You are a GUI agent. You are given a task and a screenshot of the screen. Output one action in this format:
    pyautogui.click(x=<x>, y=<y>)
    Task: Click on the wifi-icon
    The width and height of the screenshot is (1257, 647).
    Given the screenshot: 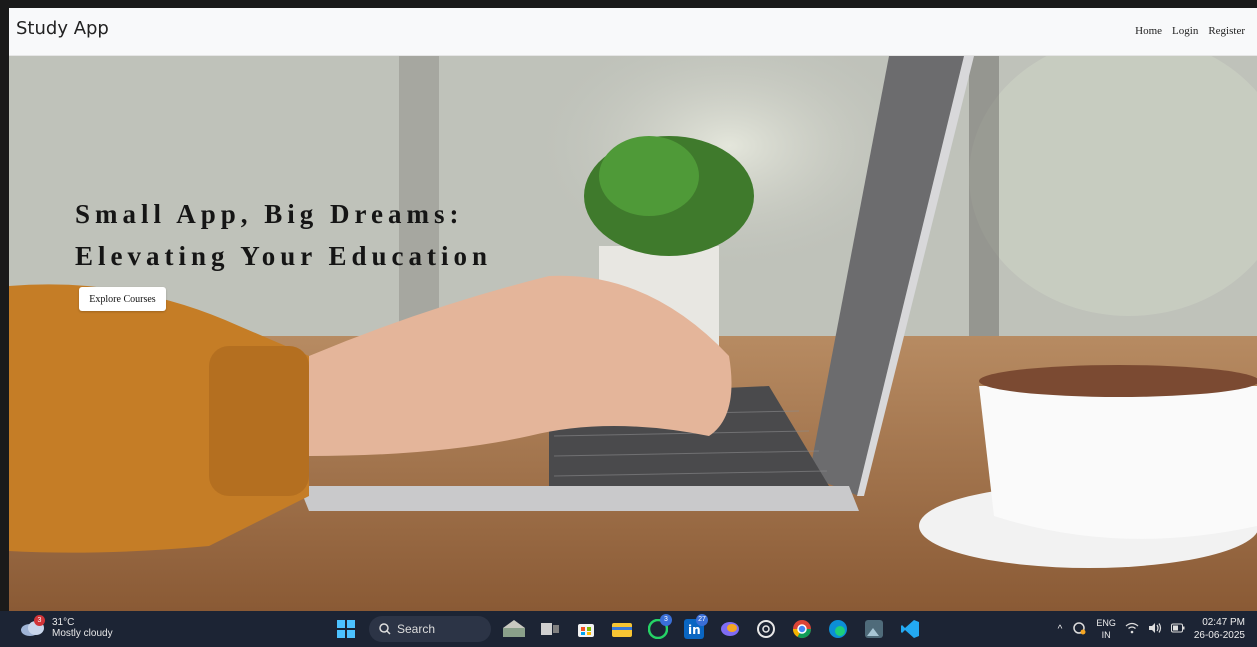 What is the action you would take?
    pyautogui.click(x=1132, y=629)
    